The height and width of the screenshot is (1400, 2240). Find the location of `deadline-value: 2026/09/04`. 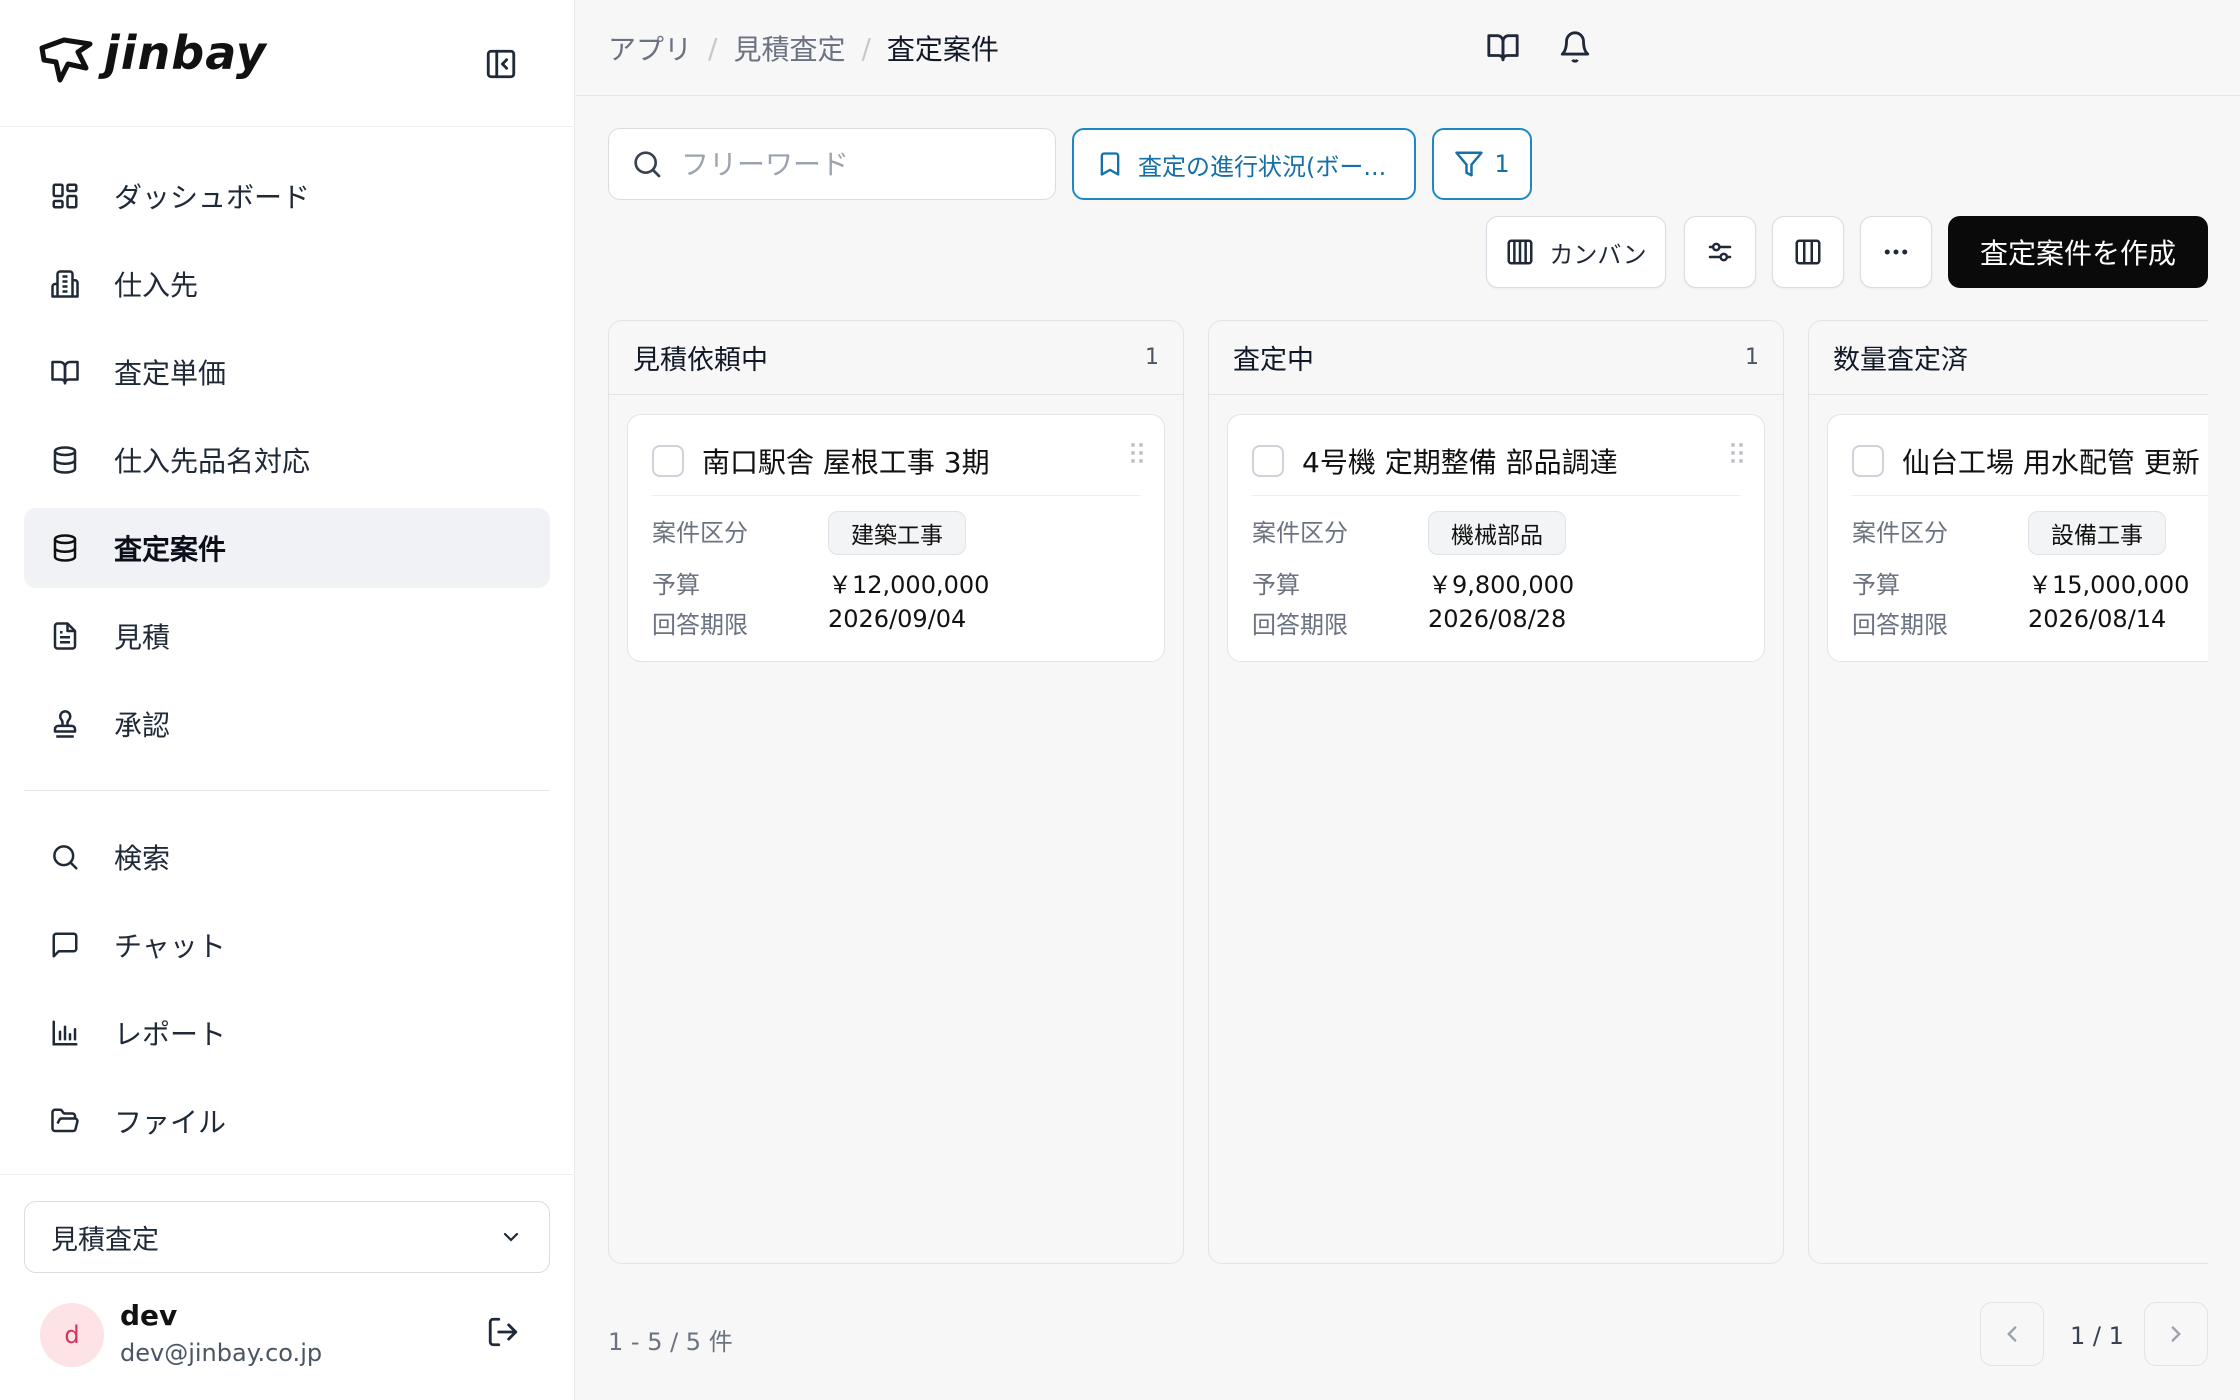

deadline-value: 2026/09/04 is located at coordinates (897, 619).